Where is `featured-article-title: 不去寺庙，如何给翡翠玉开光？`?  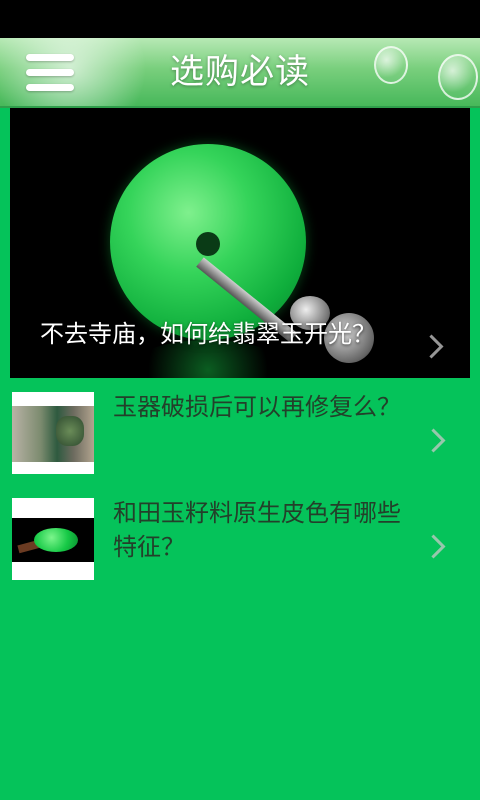
featured-article-title: 不去寺庙，如何给翡翠玉开光？ is located at coordinates (208, 334).